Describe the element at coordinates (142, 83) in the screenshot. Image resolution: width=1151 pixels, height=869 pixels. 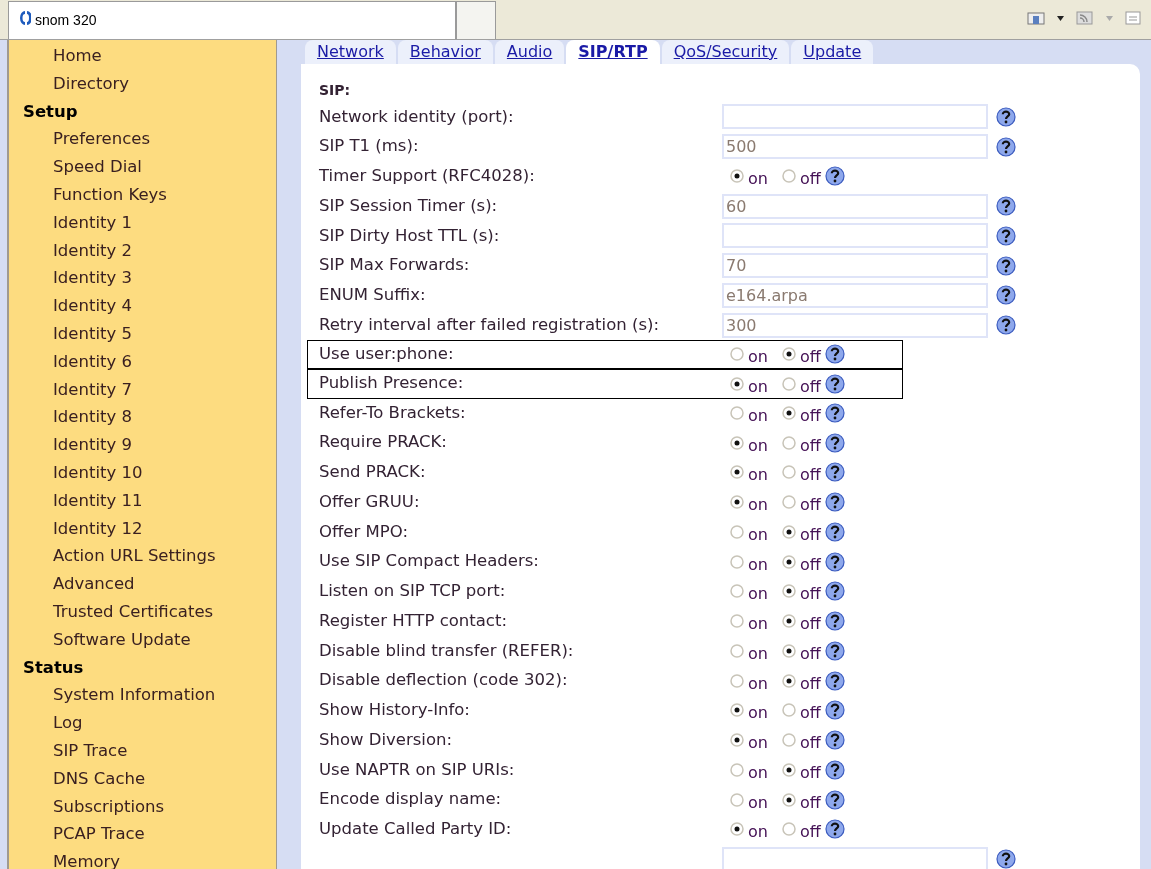
I see `sidebar-item: Directory` at that location.